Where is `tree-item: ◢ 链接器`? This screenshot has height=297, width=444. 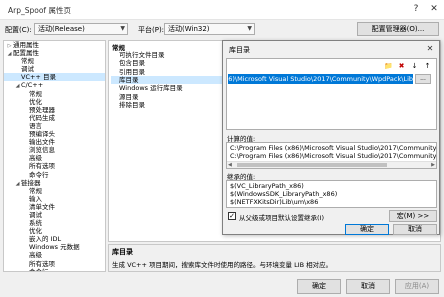 tree-item: ◢ 链接器 is located at coordinates (54, 183).